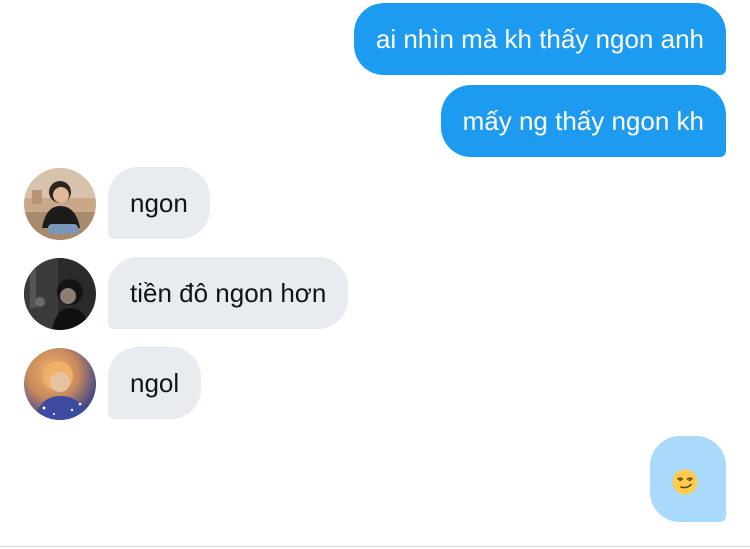 This screenshot has width=750, height=549. What do you see at coordinates (583, 121) in the screenshot?
I see `outgoing-message-bubble: mấy ng thấy ngon kh` at bounding box center [583, 121].